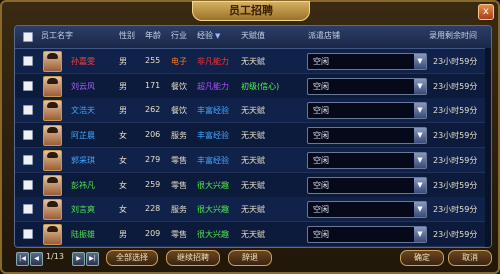 The image size is (500, 274). I want to click on table-row: 刘言爽 女 228 服务 很大兴趣 无天赋 空闲 ▼ 23小时59分, so click(253, 210).